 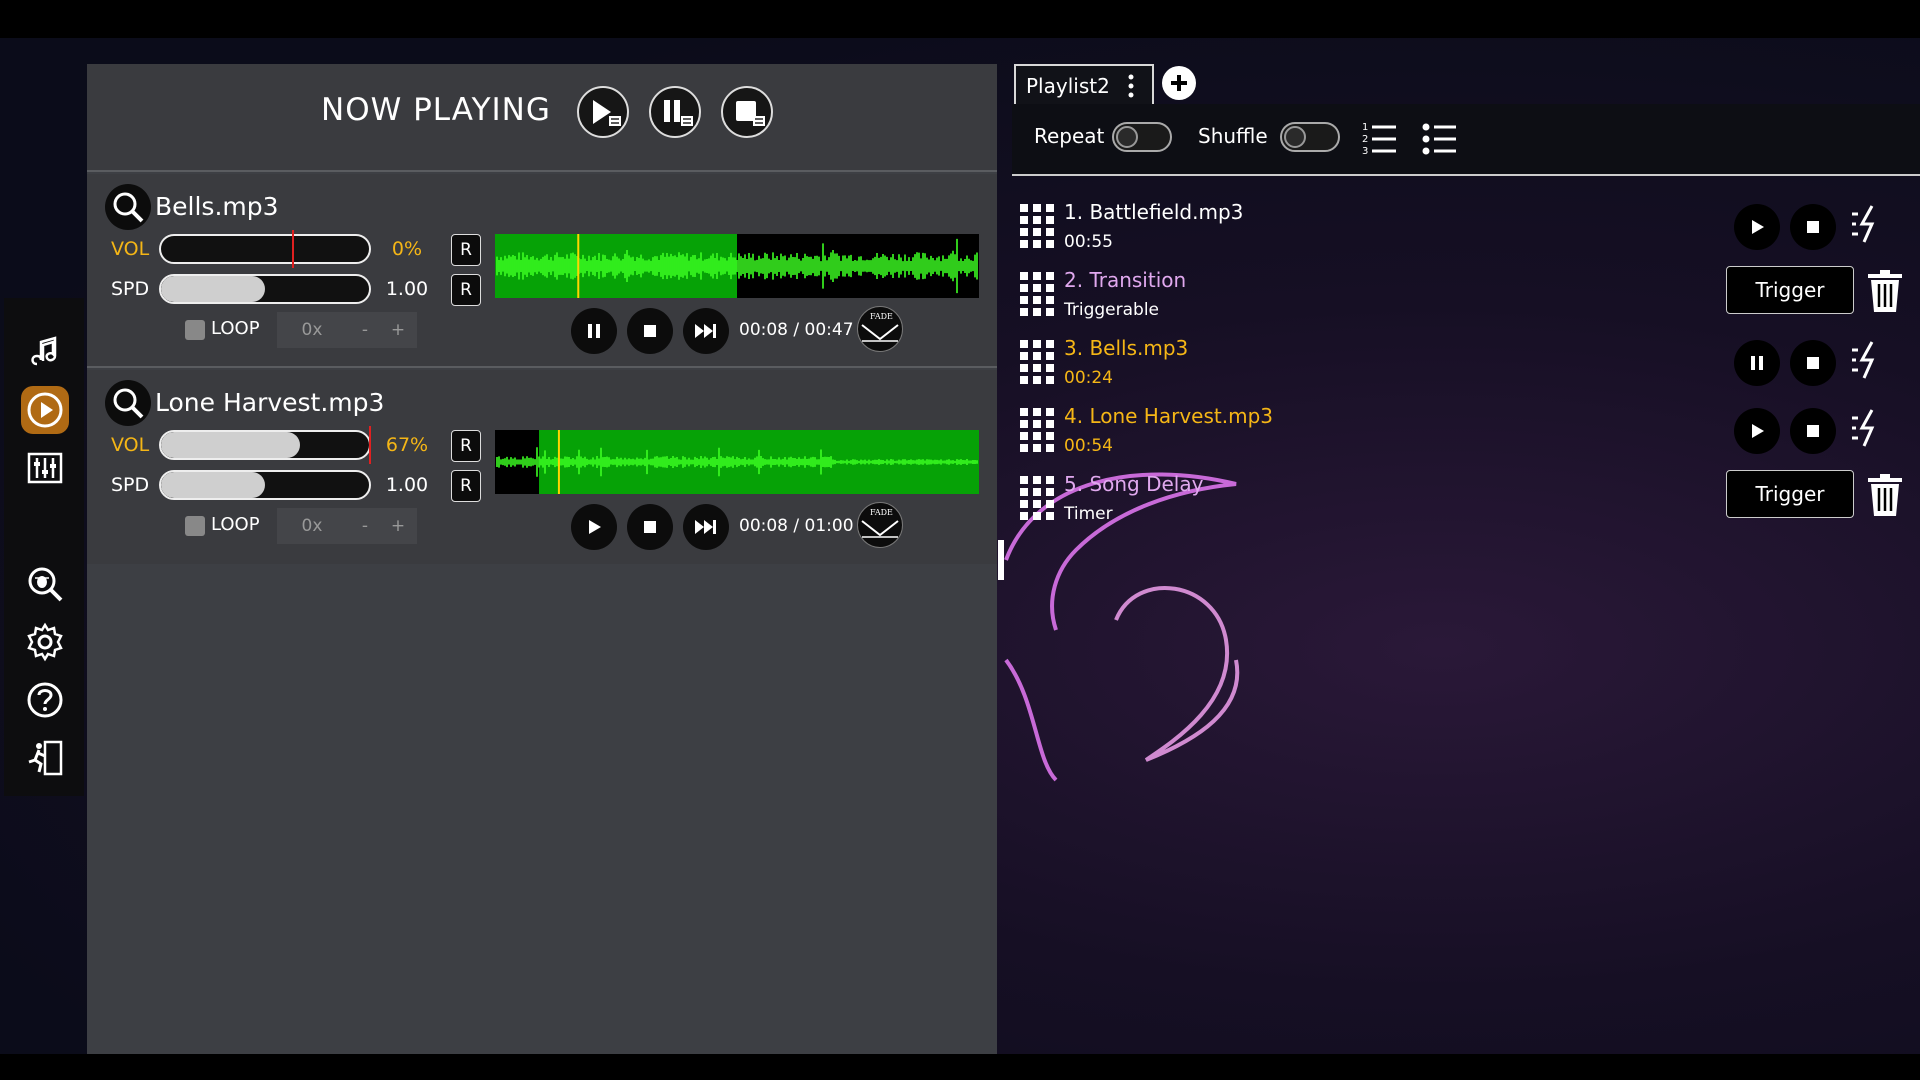 I want to click on playlist-item-duration: 00:54, so click(x=1088, y=446).